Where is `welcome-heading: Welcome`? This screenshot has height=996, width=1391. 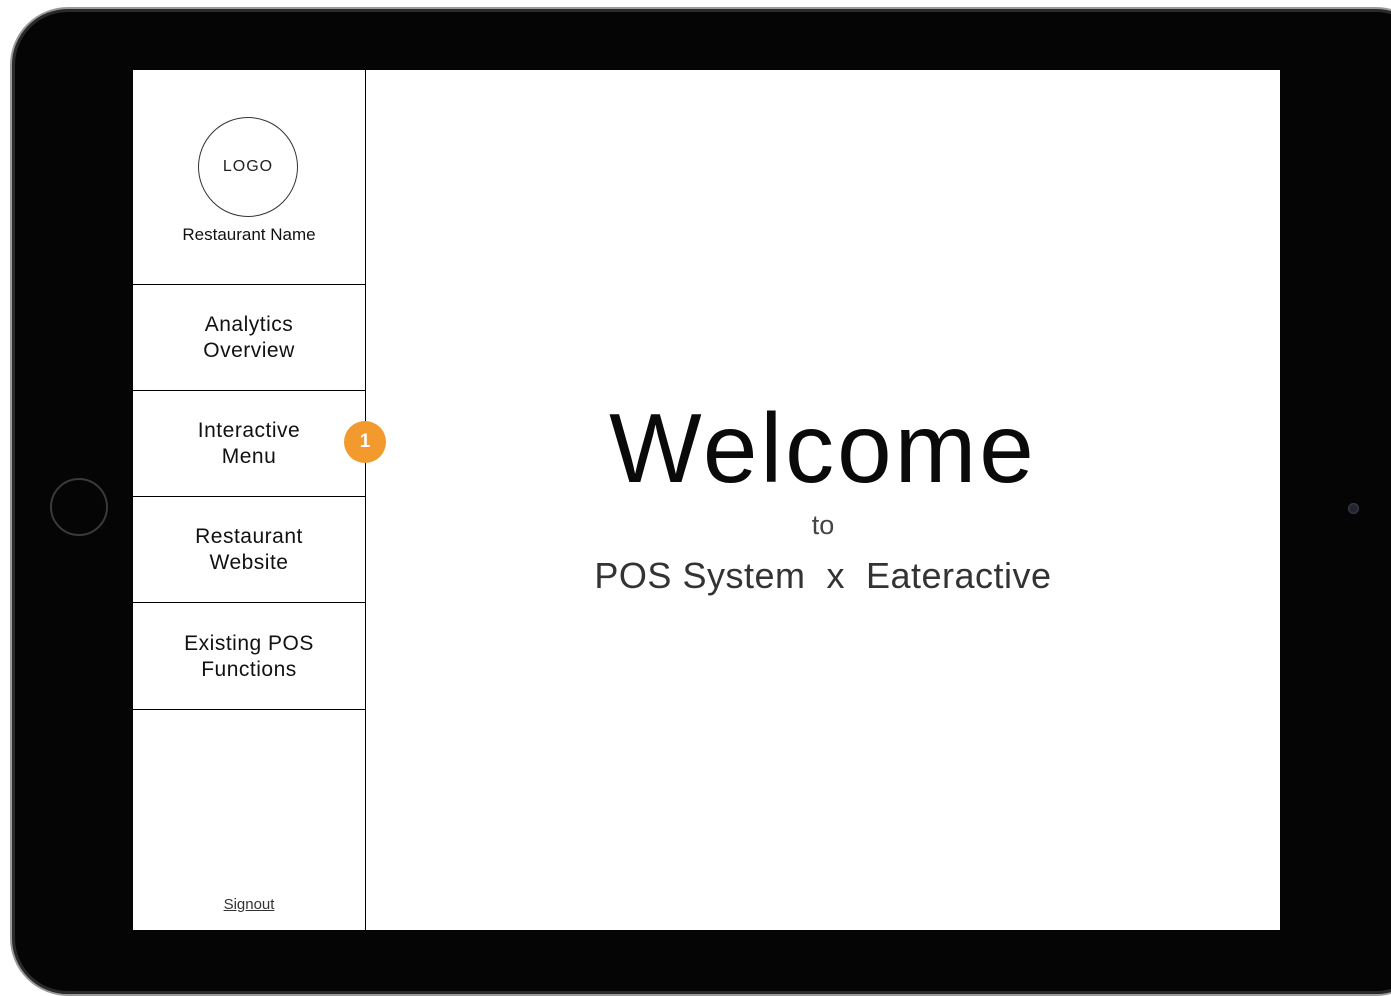
welcome-heading: Welcome is located at coordinates (823, 448).